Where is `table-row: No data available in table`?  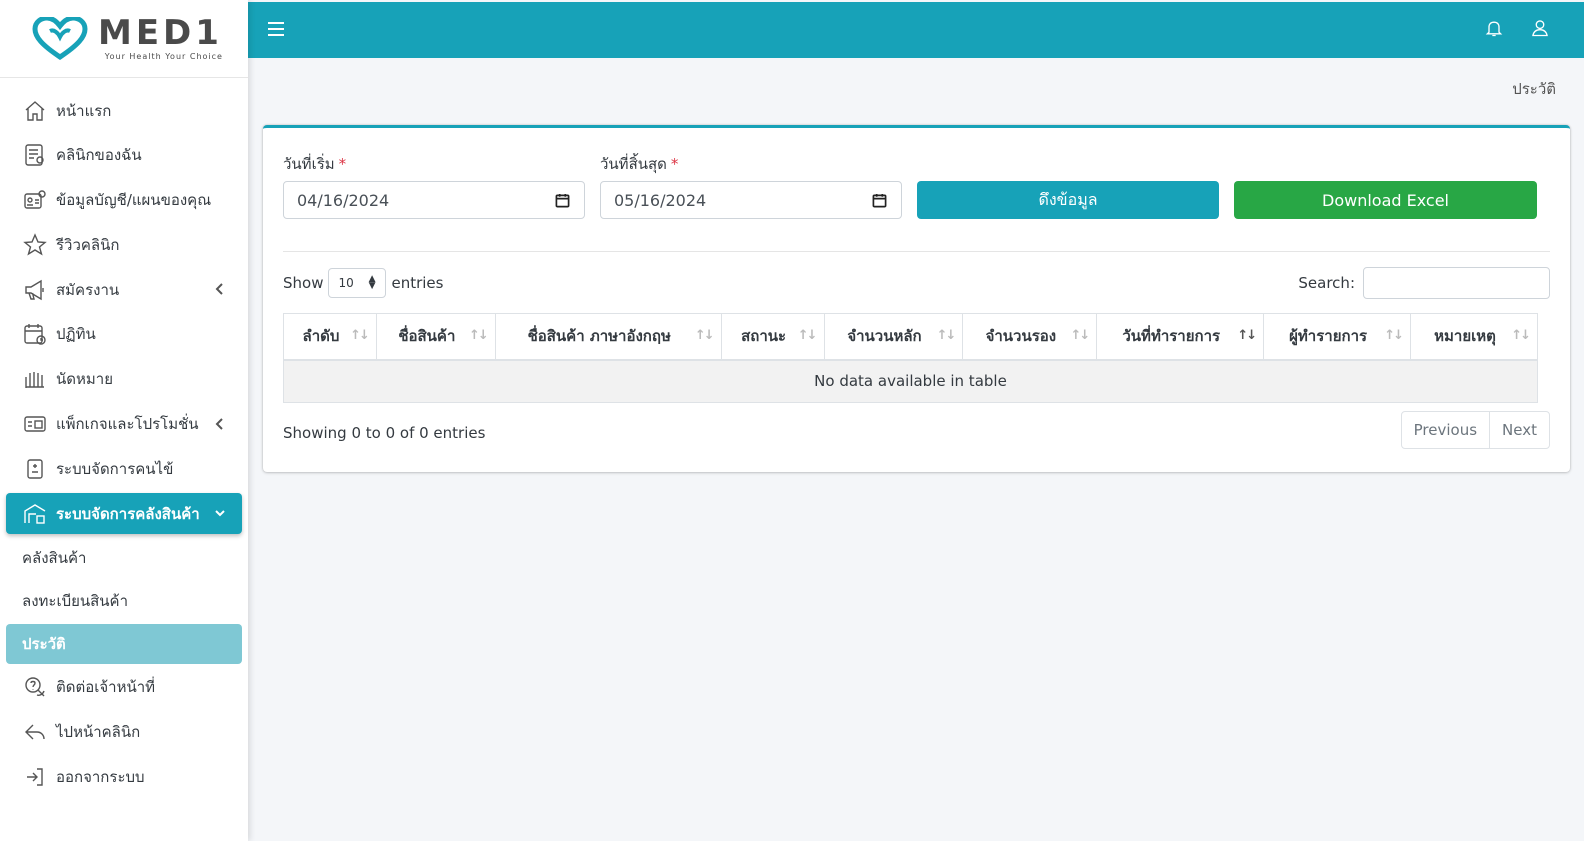 table-row: No data available in table is located at coordinates (910, 381).